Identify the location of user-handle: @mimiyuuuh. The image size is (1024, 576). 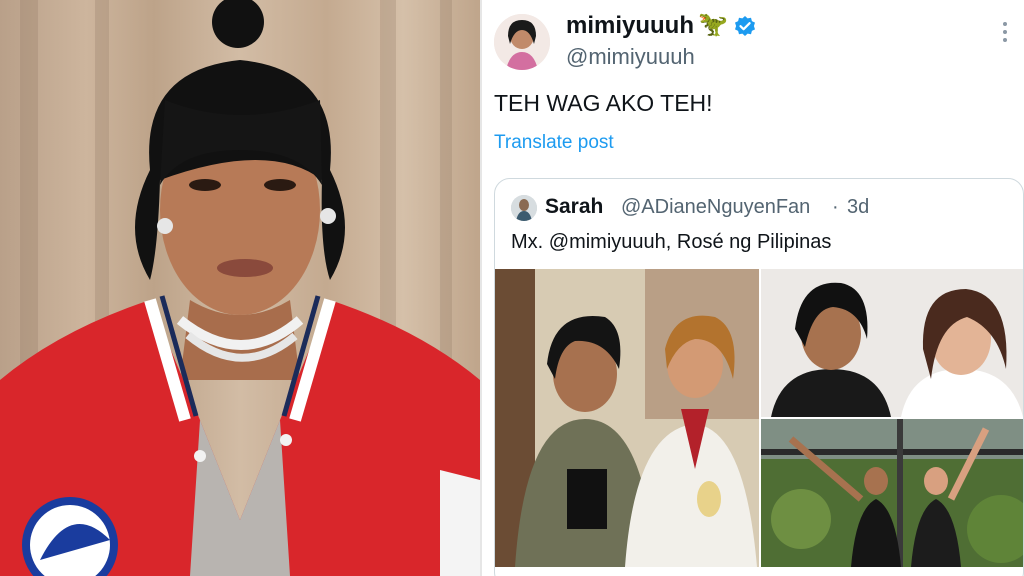
(630, 57).